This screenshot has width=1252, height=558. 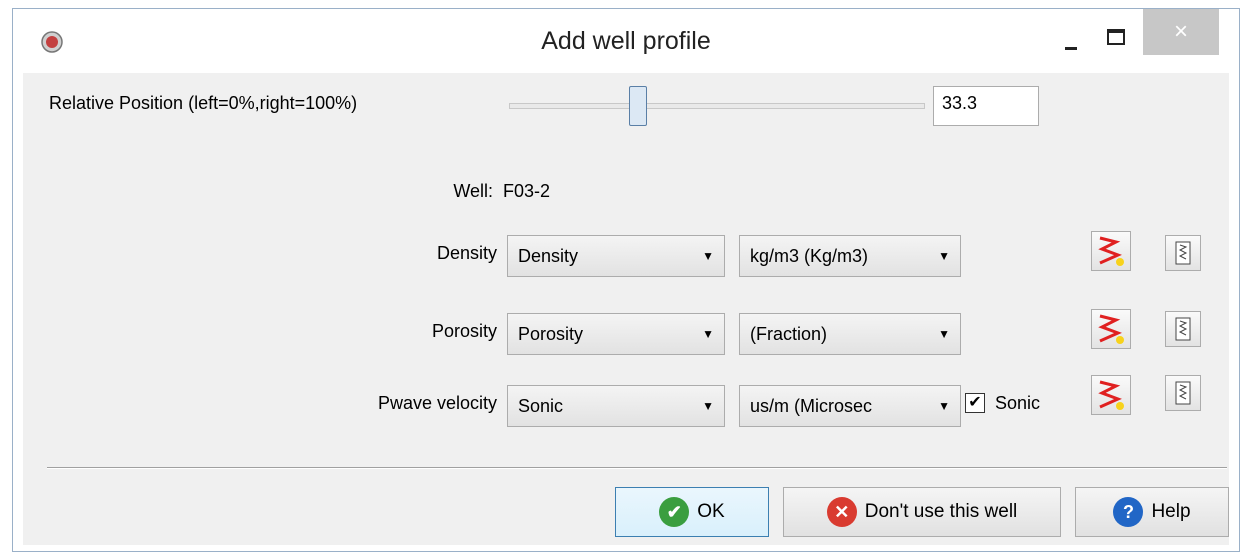 What do you see at coordinates (986, 106) in the screenshot?
I see `position-value-field: 33.3` at bounding box center [986, 106].